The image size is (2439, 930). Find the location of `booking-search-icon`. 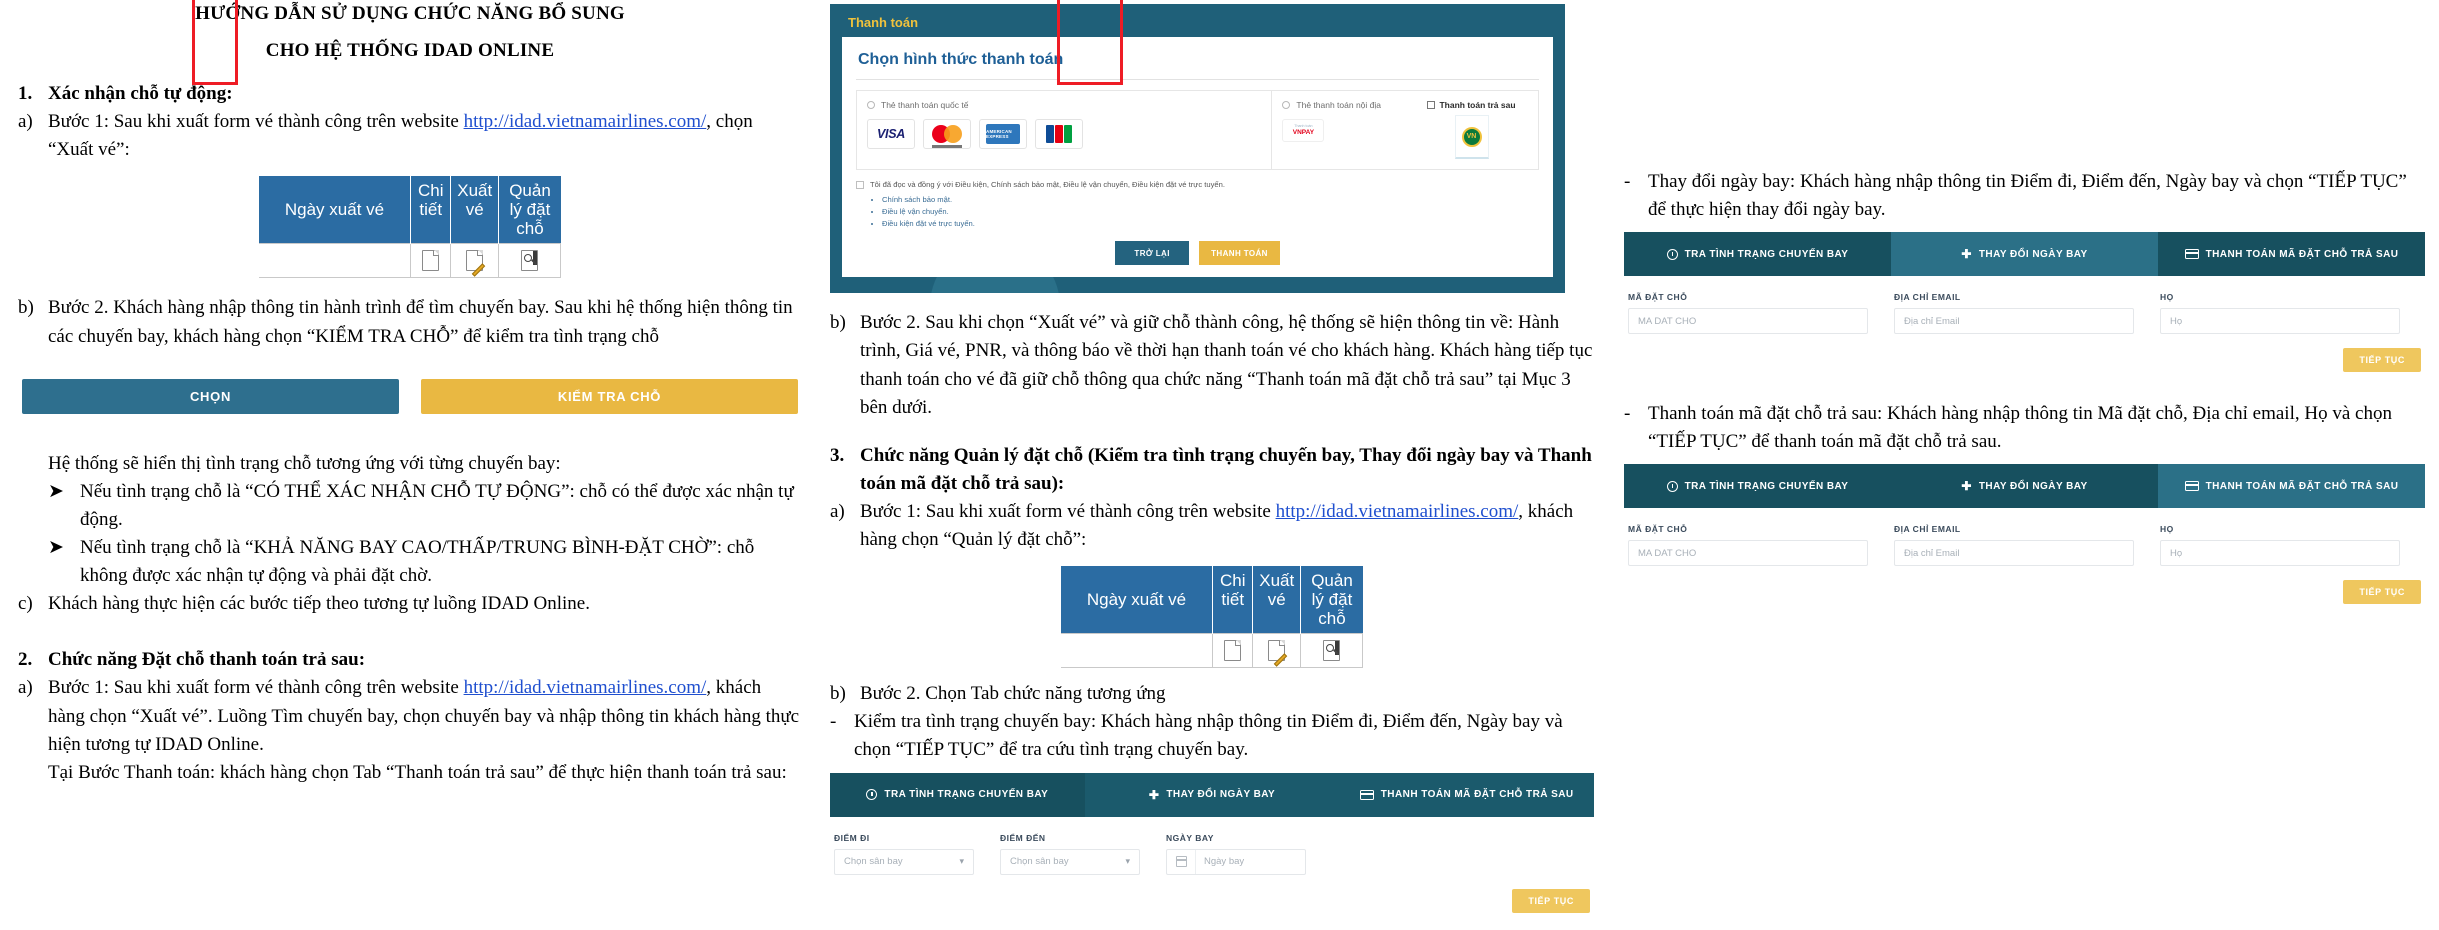

booking-search-icon is located at coordinates (1332, 651).